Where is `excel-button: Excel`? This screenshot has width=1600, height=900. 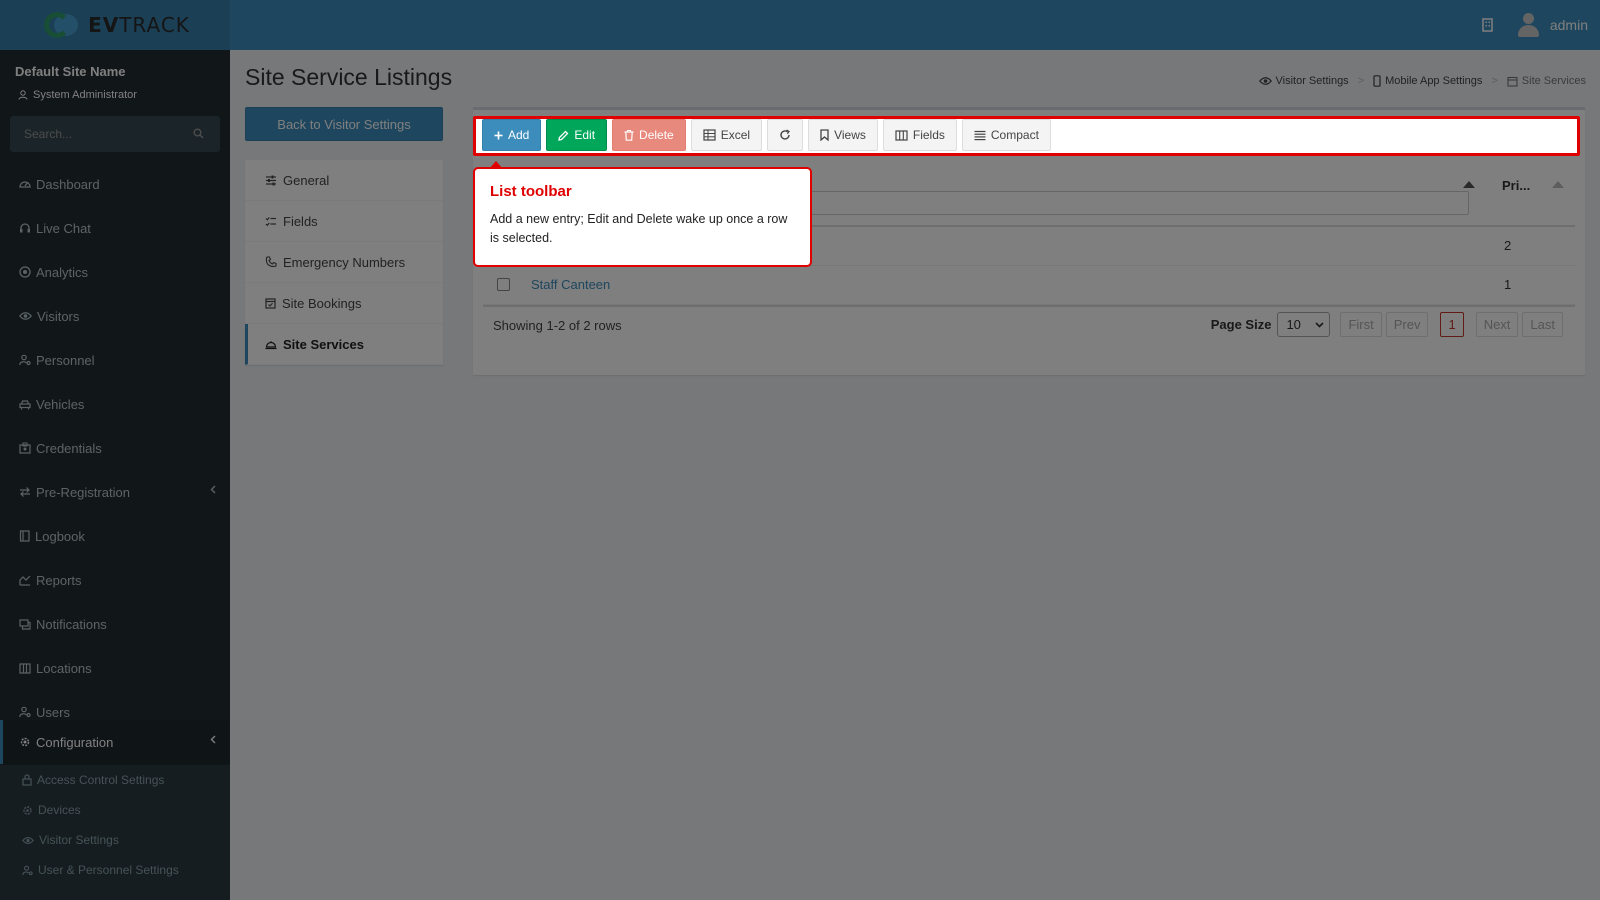
excel-button: Excel is located at coordinates (726, 135).